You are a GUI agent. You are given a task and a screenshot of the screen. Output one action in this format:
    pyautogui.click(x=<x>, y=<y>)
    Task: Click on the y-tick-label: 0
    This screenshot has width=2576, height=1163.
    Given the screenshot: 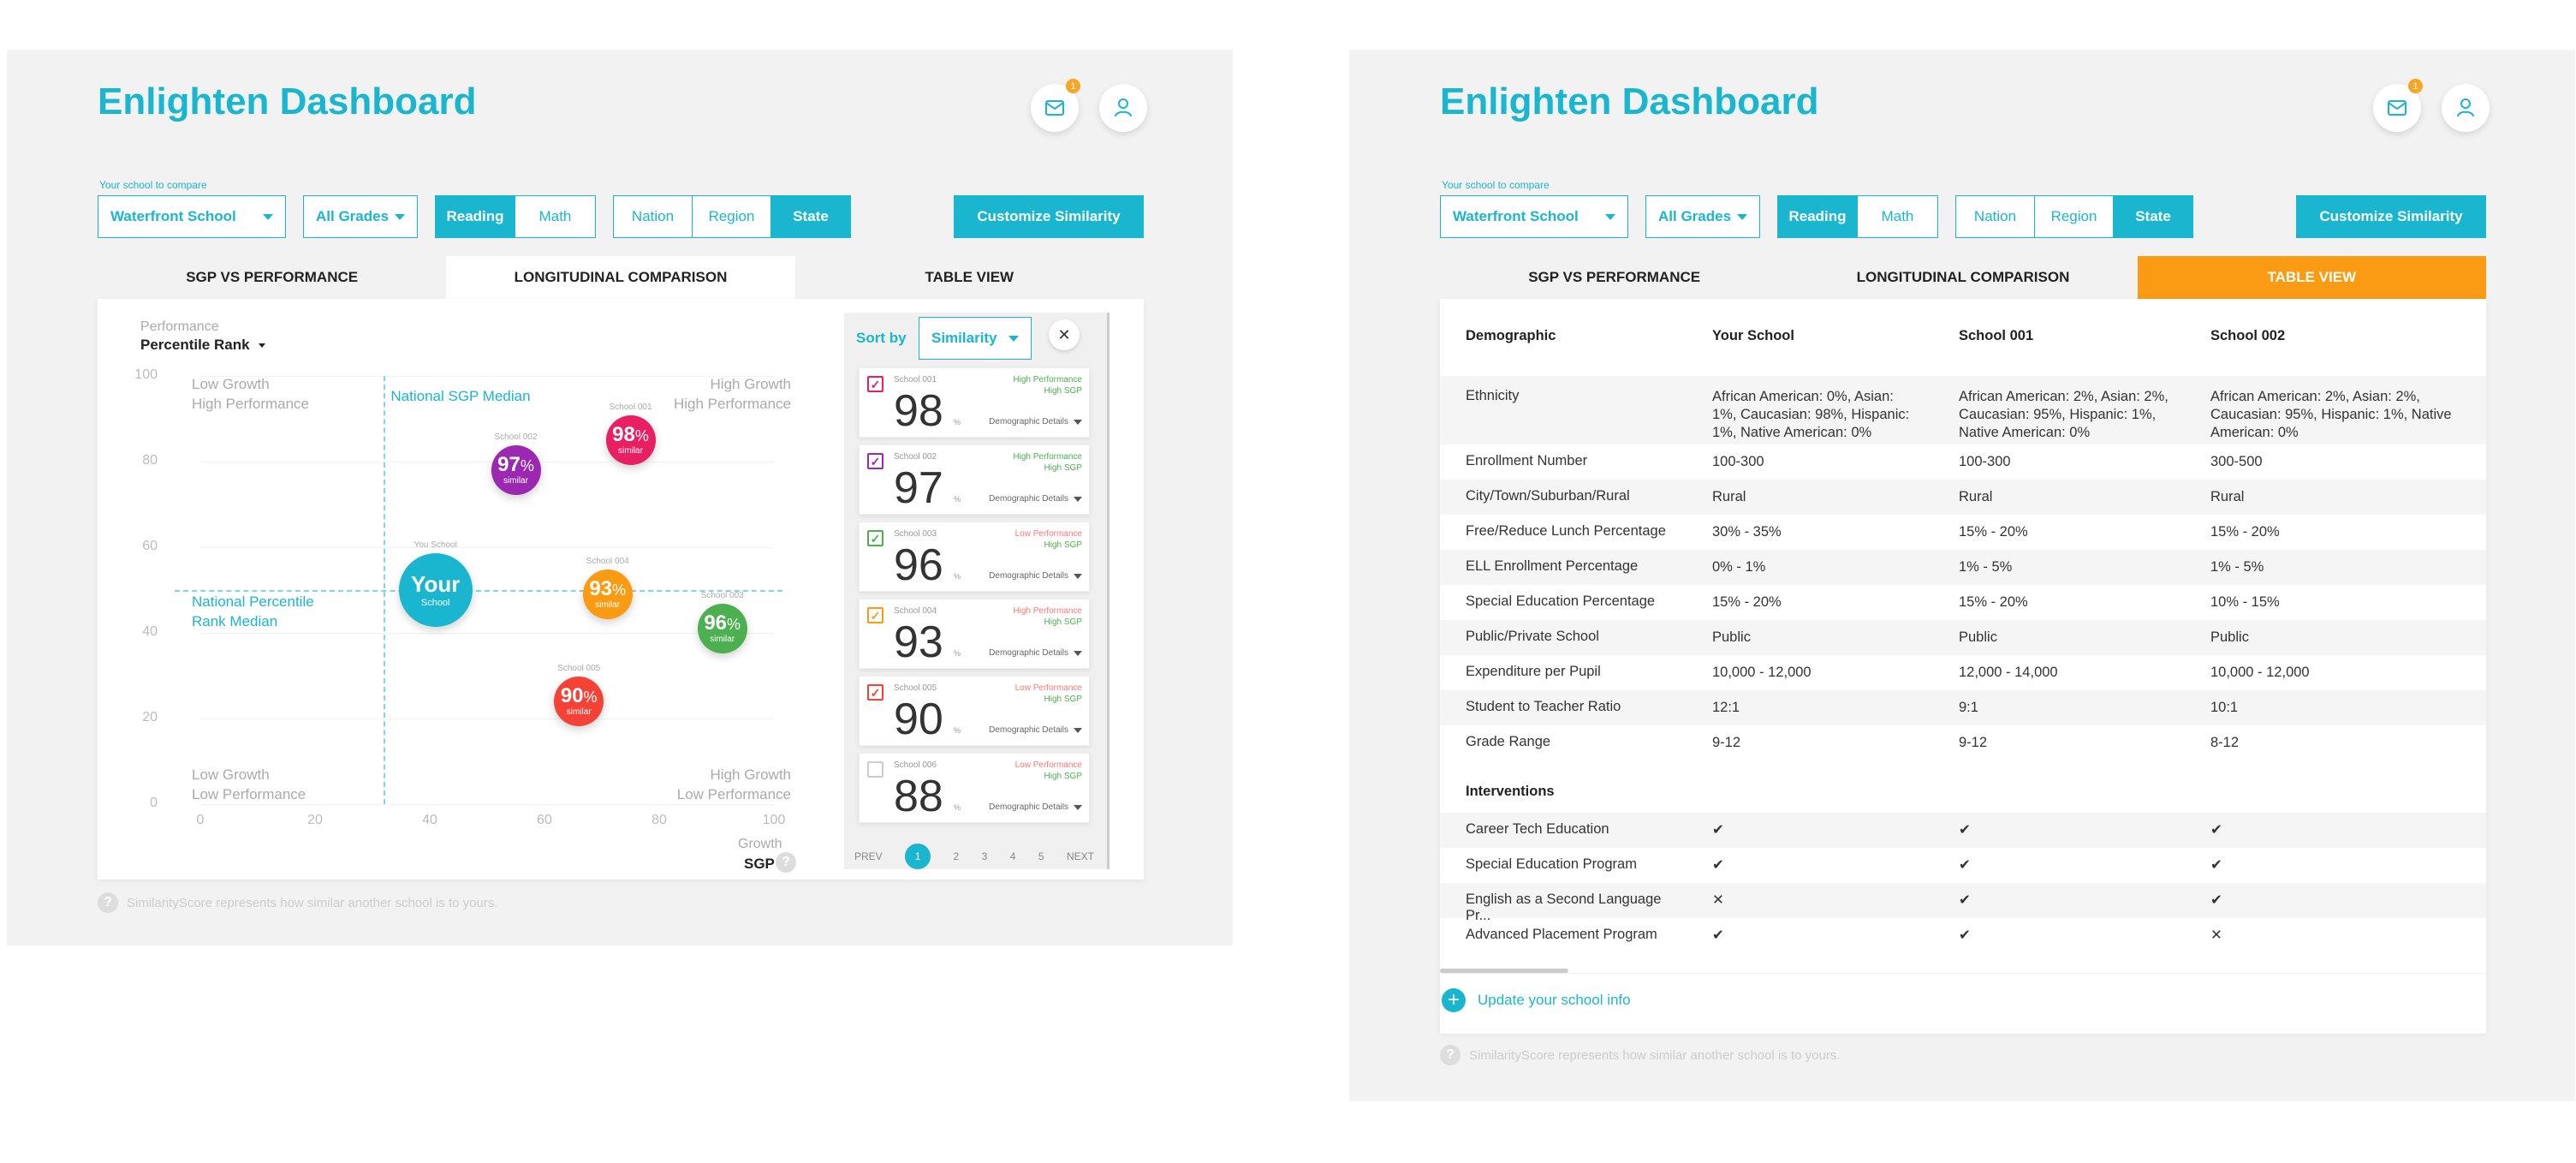 What is the action you would take?
    pyautogui.click(x=154, y=803)
    